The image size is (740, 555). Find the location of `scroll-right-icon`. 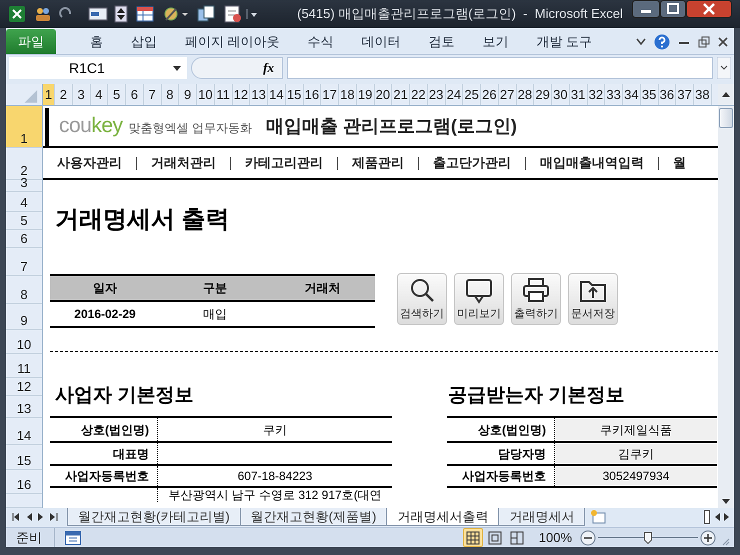

scroll-right-icon is located at coordinates (727, 517).